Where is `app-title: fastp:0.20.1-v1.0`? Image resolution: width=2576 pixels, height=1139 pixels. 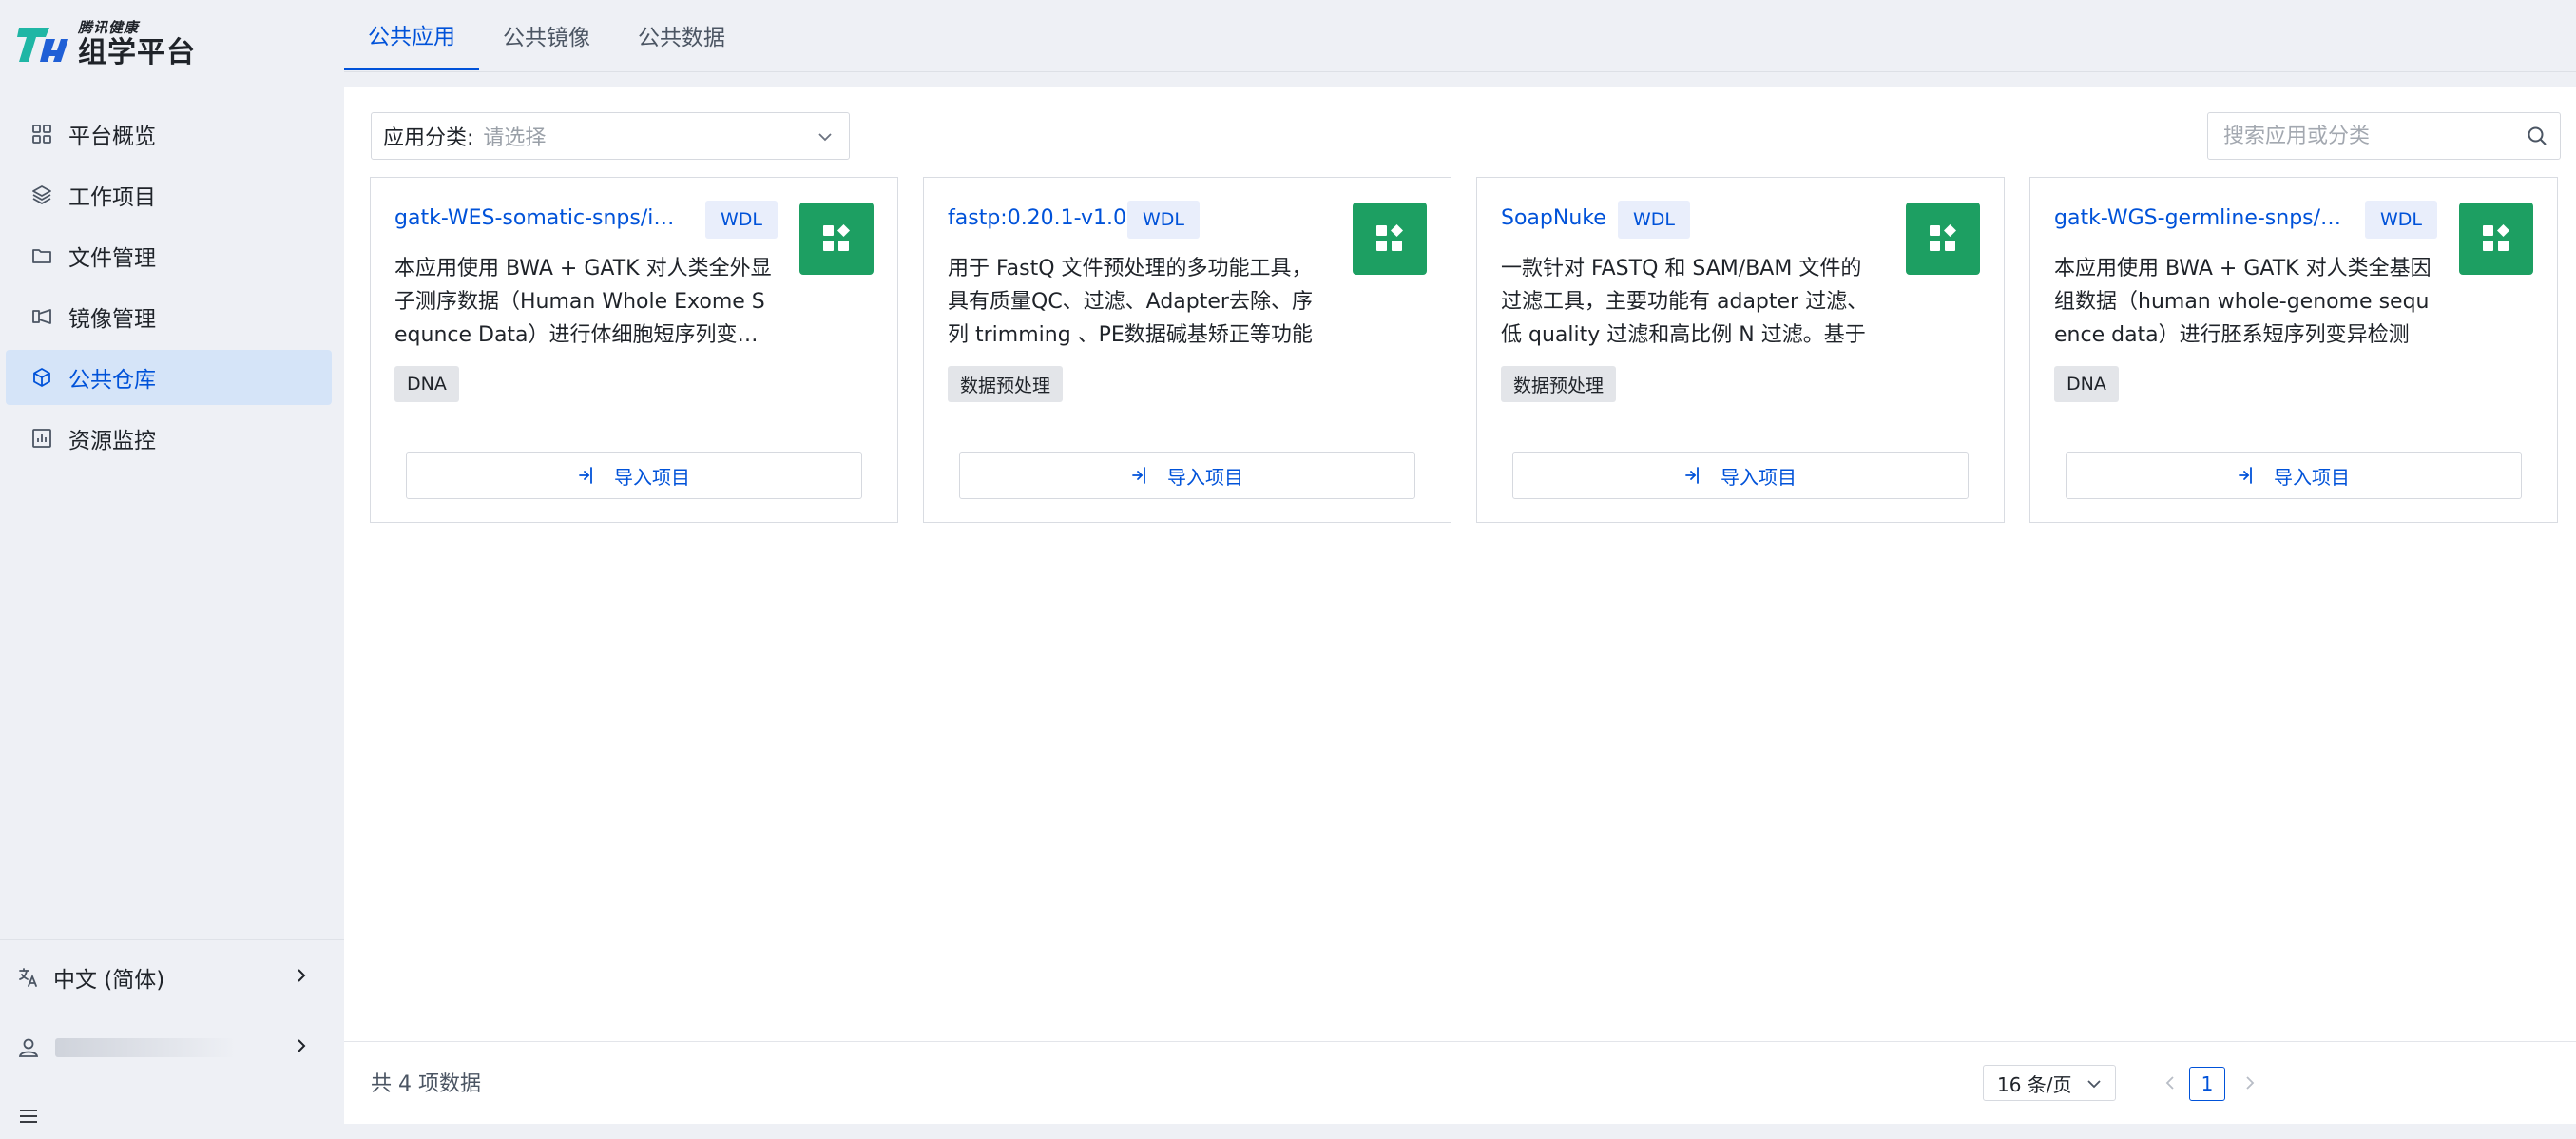 app-title: fastp:0.20.1-v1.0 is located at coordinates (1037, 218).